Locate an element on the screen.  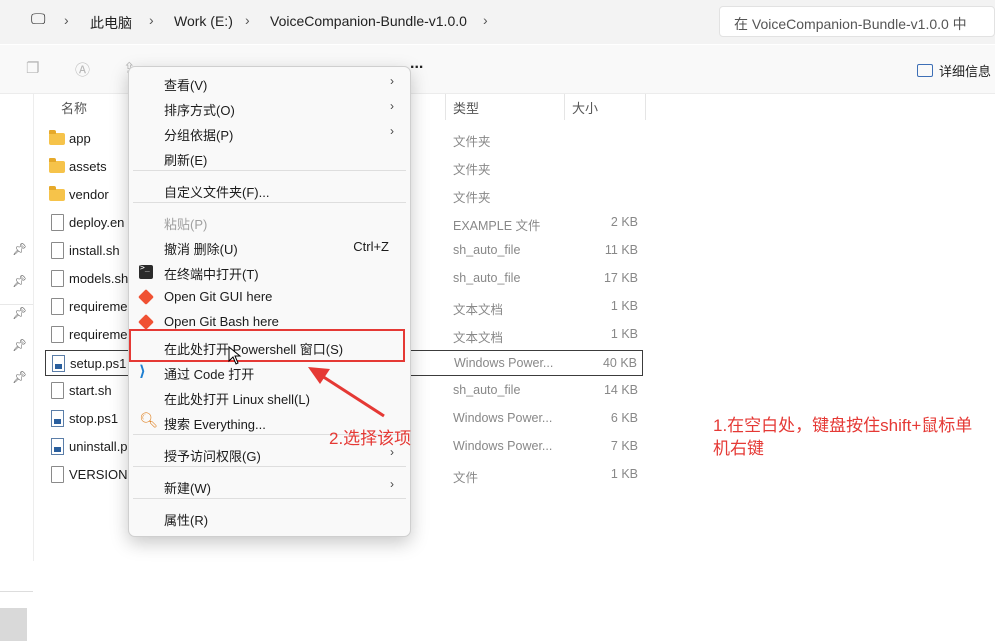
column-header-type: 类型 is located at coordinates (466, 107).